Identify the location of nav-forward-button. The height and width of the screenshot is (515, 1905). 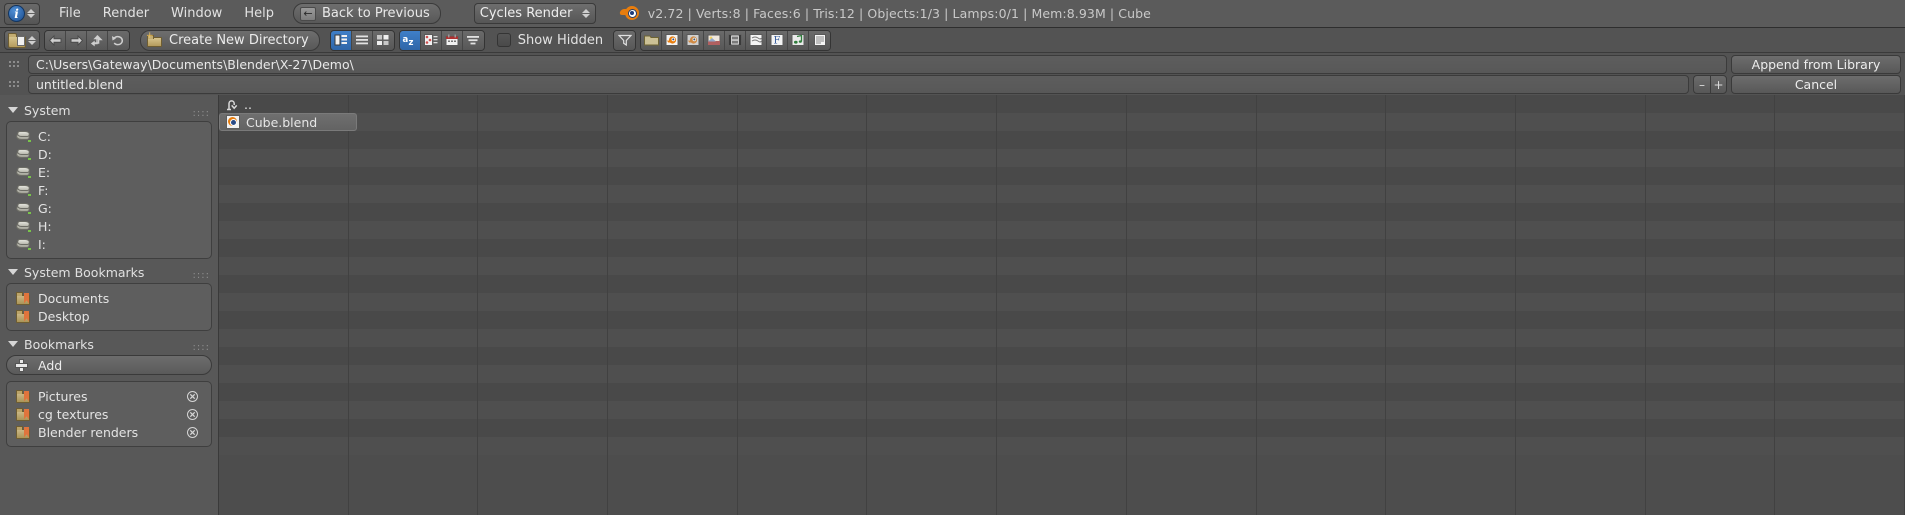
(76, 40).